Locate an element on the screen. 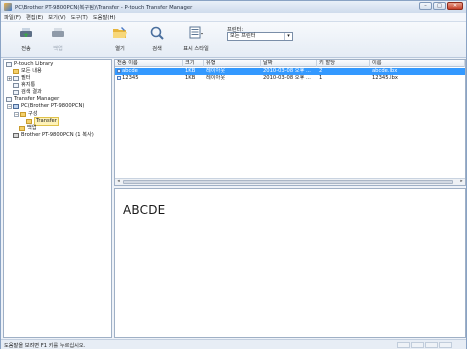  tree-item-backup: 백업 is located at coordinates (28, 128).